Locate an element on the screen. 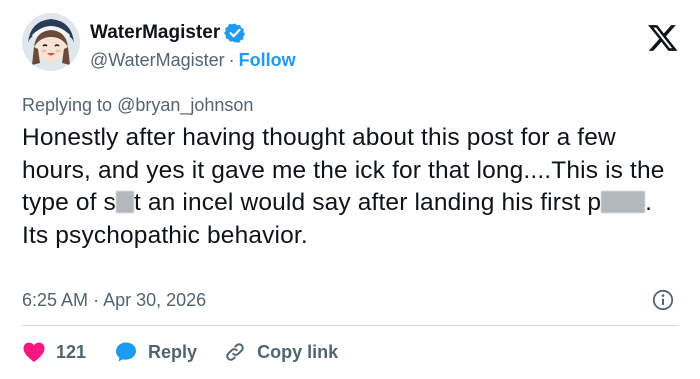 The height and width of the screenshot is (379, 700). copy-link-button: Copy link is located at coordinates (280, 352).